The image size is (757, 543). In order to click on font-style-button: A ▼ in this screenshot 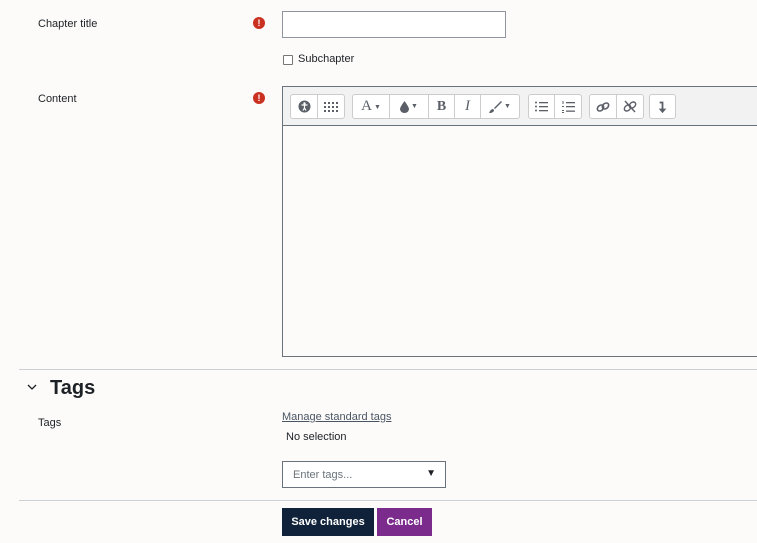, I will do `click(371, 106)`.